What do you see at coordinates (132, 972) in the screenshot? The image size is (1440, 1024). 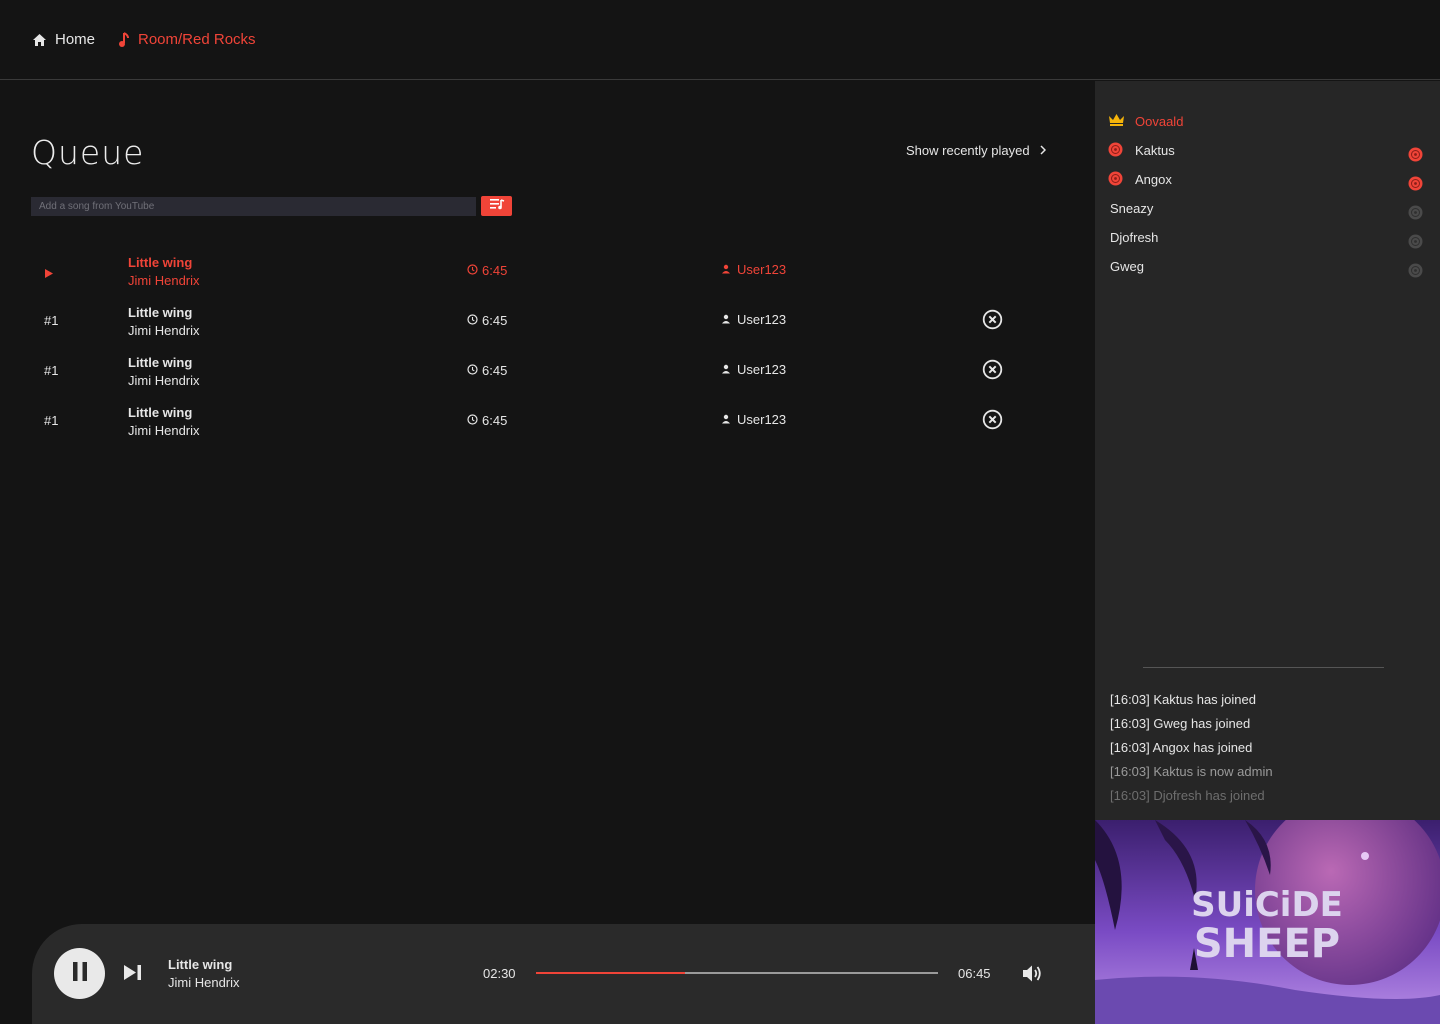 I see `skip-next-icon` at bounding box center [132, 972].